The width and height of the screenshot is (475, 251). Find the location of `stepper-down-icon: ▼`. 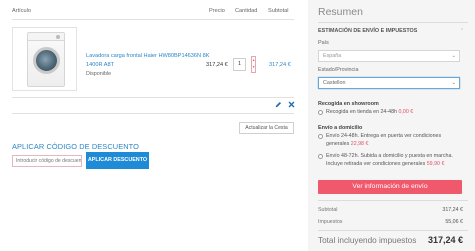

stepper-down-icon: ▼ is located at coordinates (253, 67).